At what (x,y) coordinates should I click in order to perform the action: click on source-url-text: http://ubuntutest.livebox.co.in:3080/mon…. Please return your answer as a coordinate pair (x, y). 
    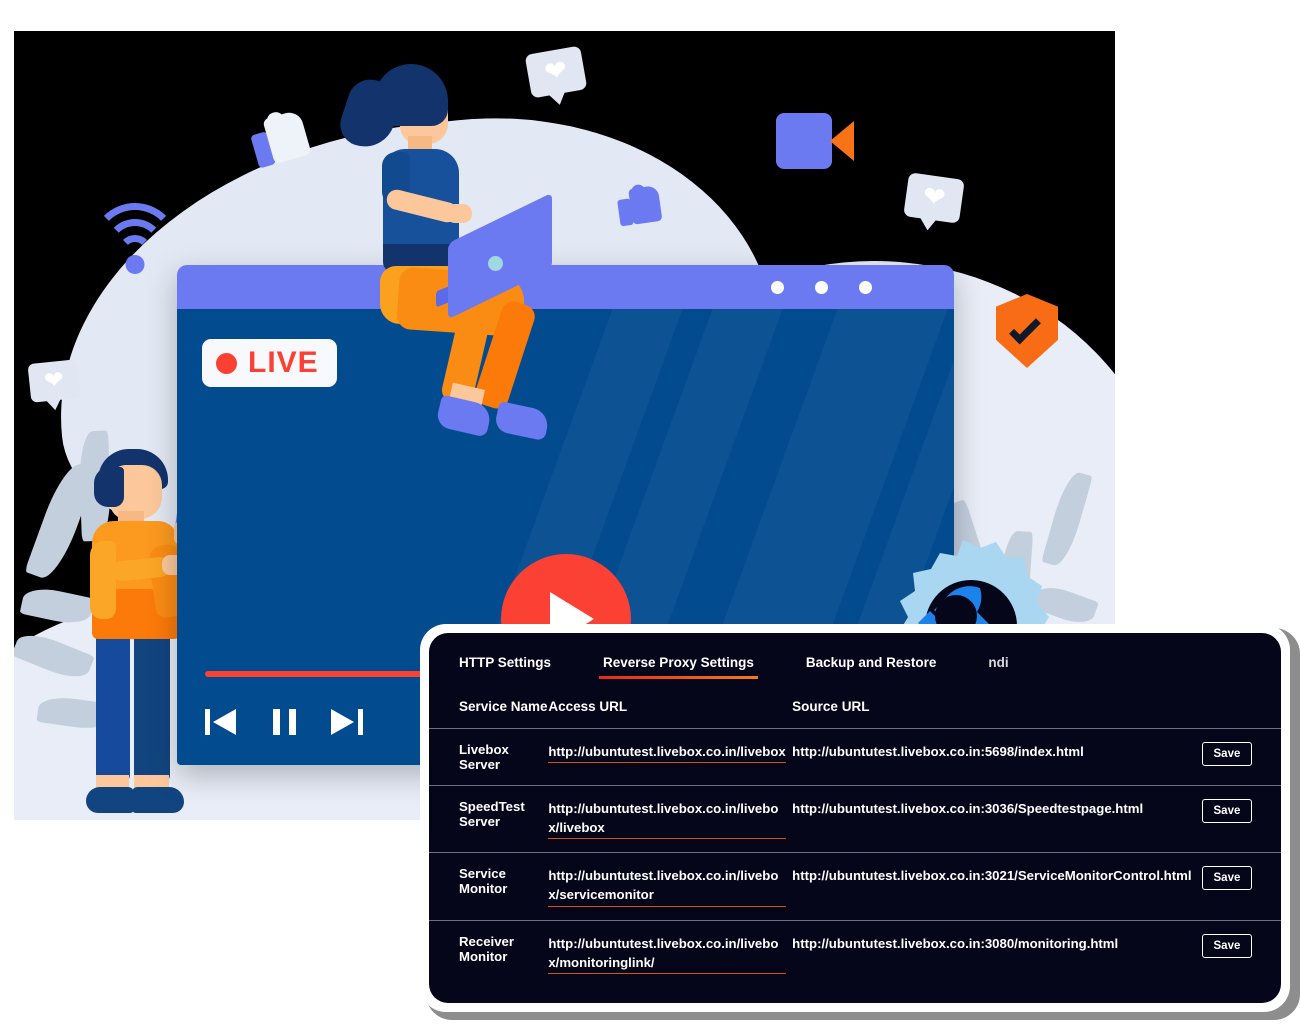
    Looking at the image, I should click on (955, 943).